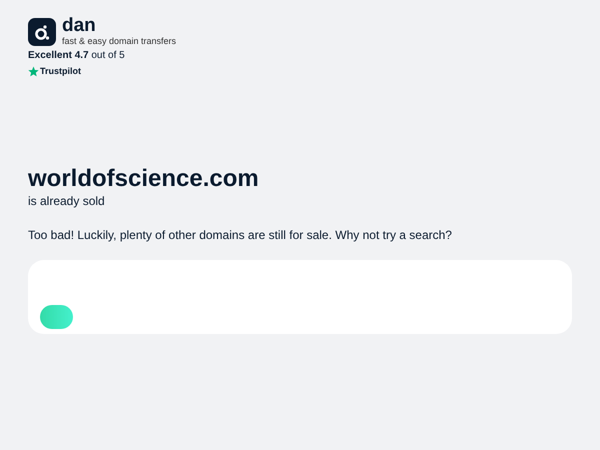  Describe the element at coordinates (119, 41) in the screenshot. I see `brand-tagline: fast & easy domain transfers` at that location.